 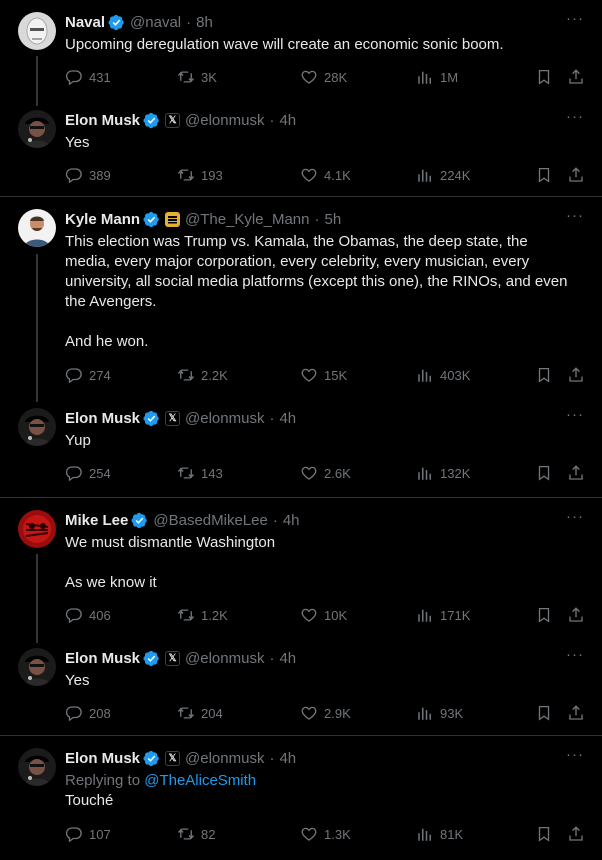 What do you see at coordinates (200, 713) in the screenshot?
I see `retweet-button: 204` at bounding box center [200, 713].